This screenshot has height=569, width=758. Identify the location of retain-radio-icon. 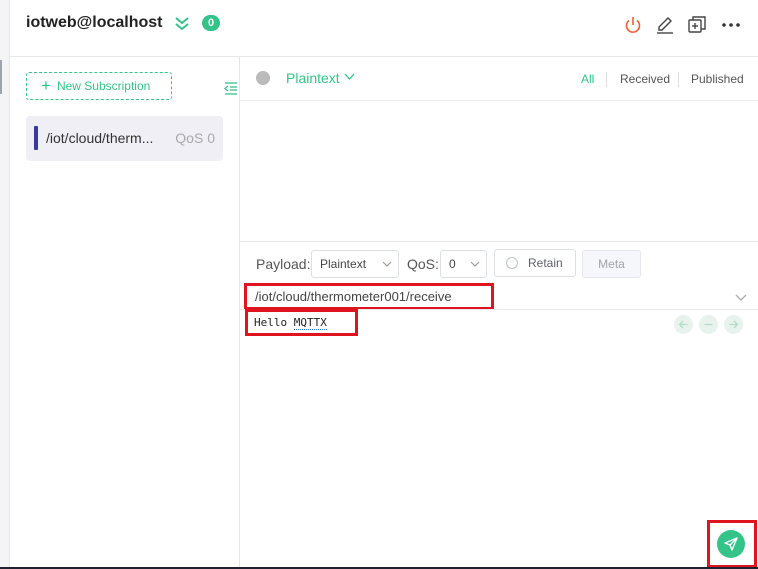
(512, 263).